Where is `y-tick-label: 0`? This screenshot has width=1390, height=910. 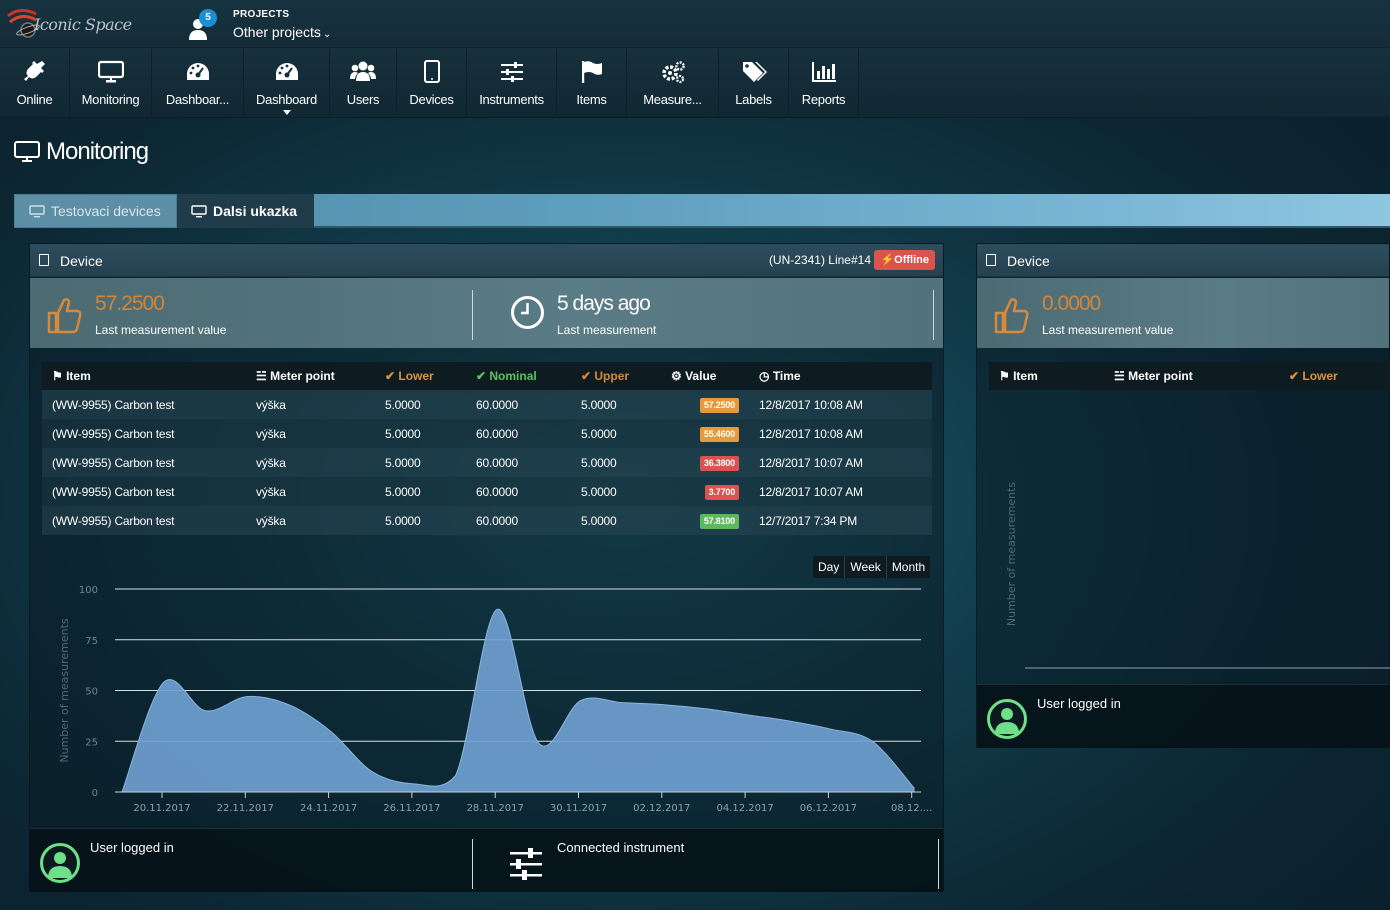 y-tick-label: 0 is located at coordinates (95, 793).